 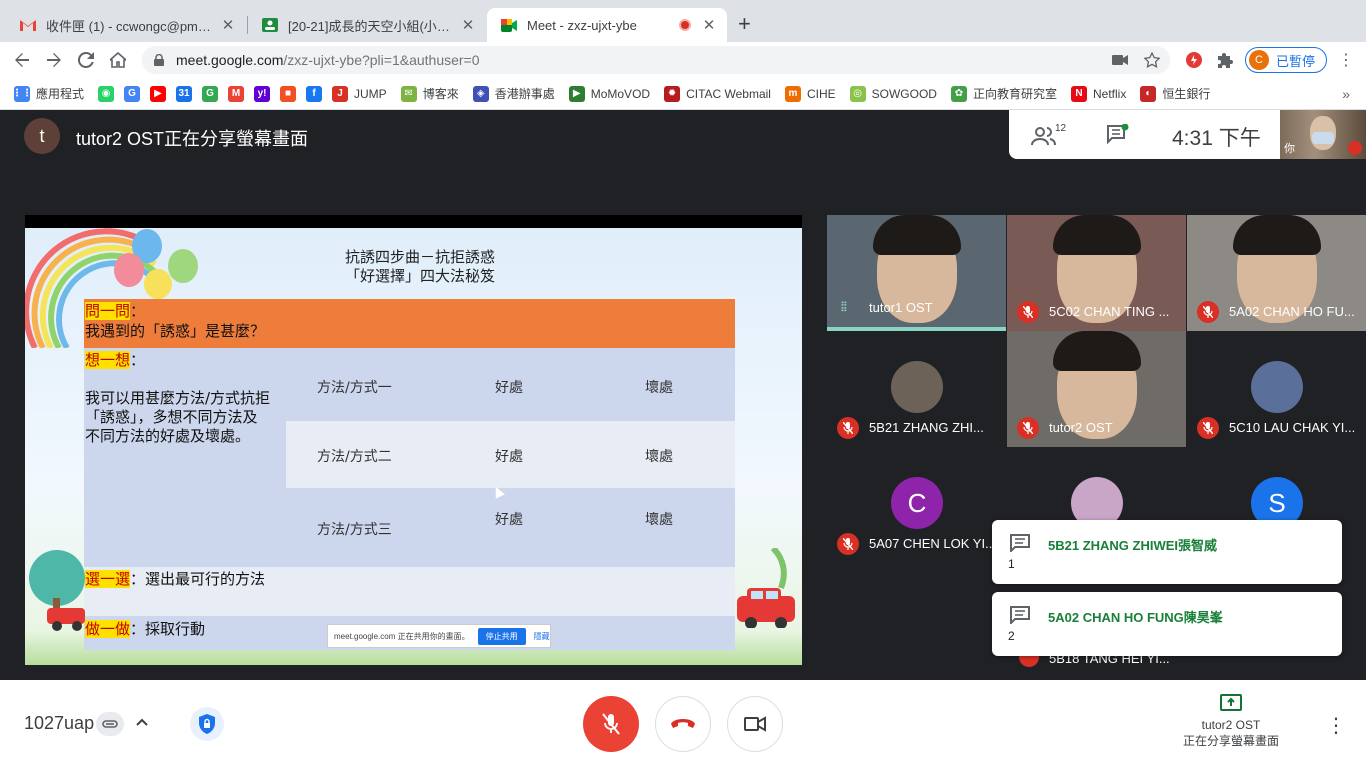 I want to click on camera-icon, so click(x=1120, y=61).